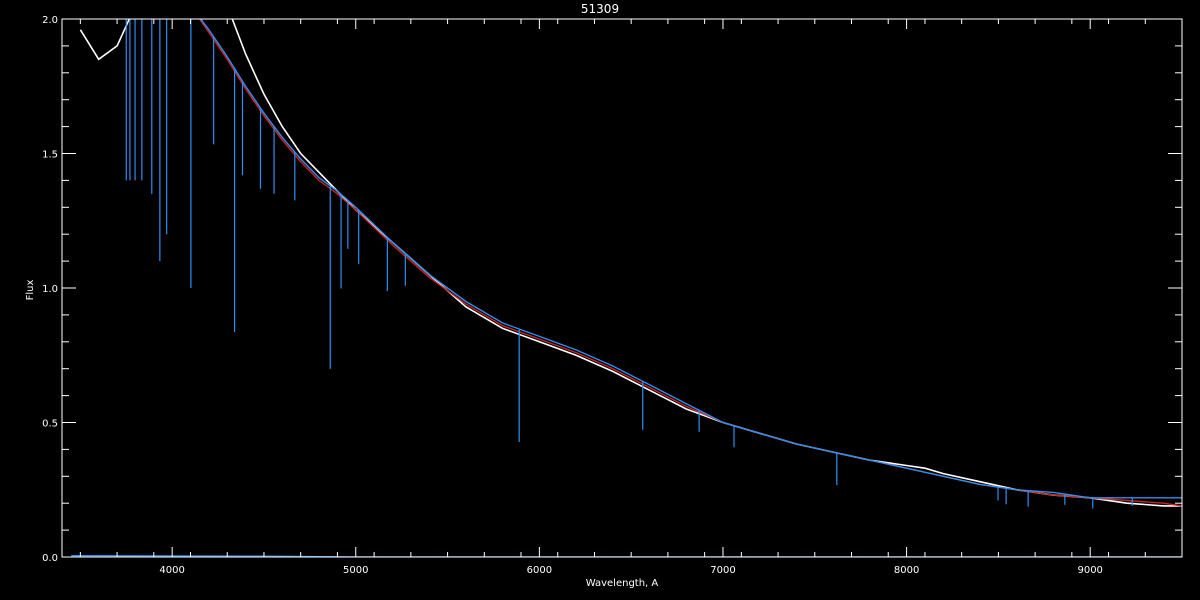 The height and width of the screenshot is (600, 1200). What do you see at coordinates (50, 424) in the screenshot?
I see `y-tick-label: 0.5` at bounding box center [50, 424].